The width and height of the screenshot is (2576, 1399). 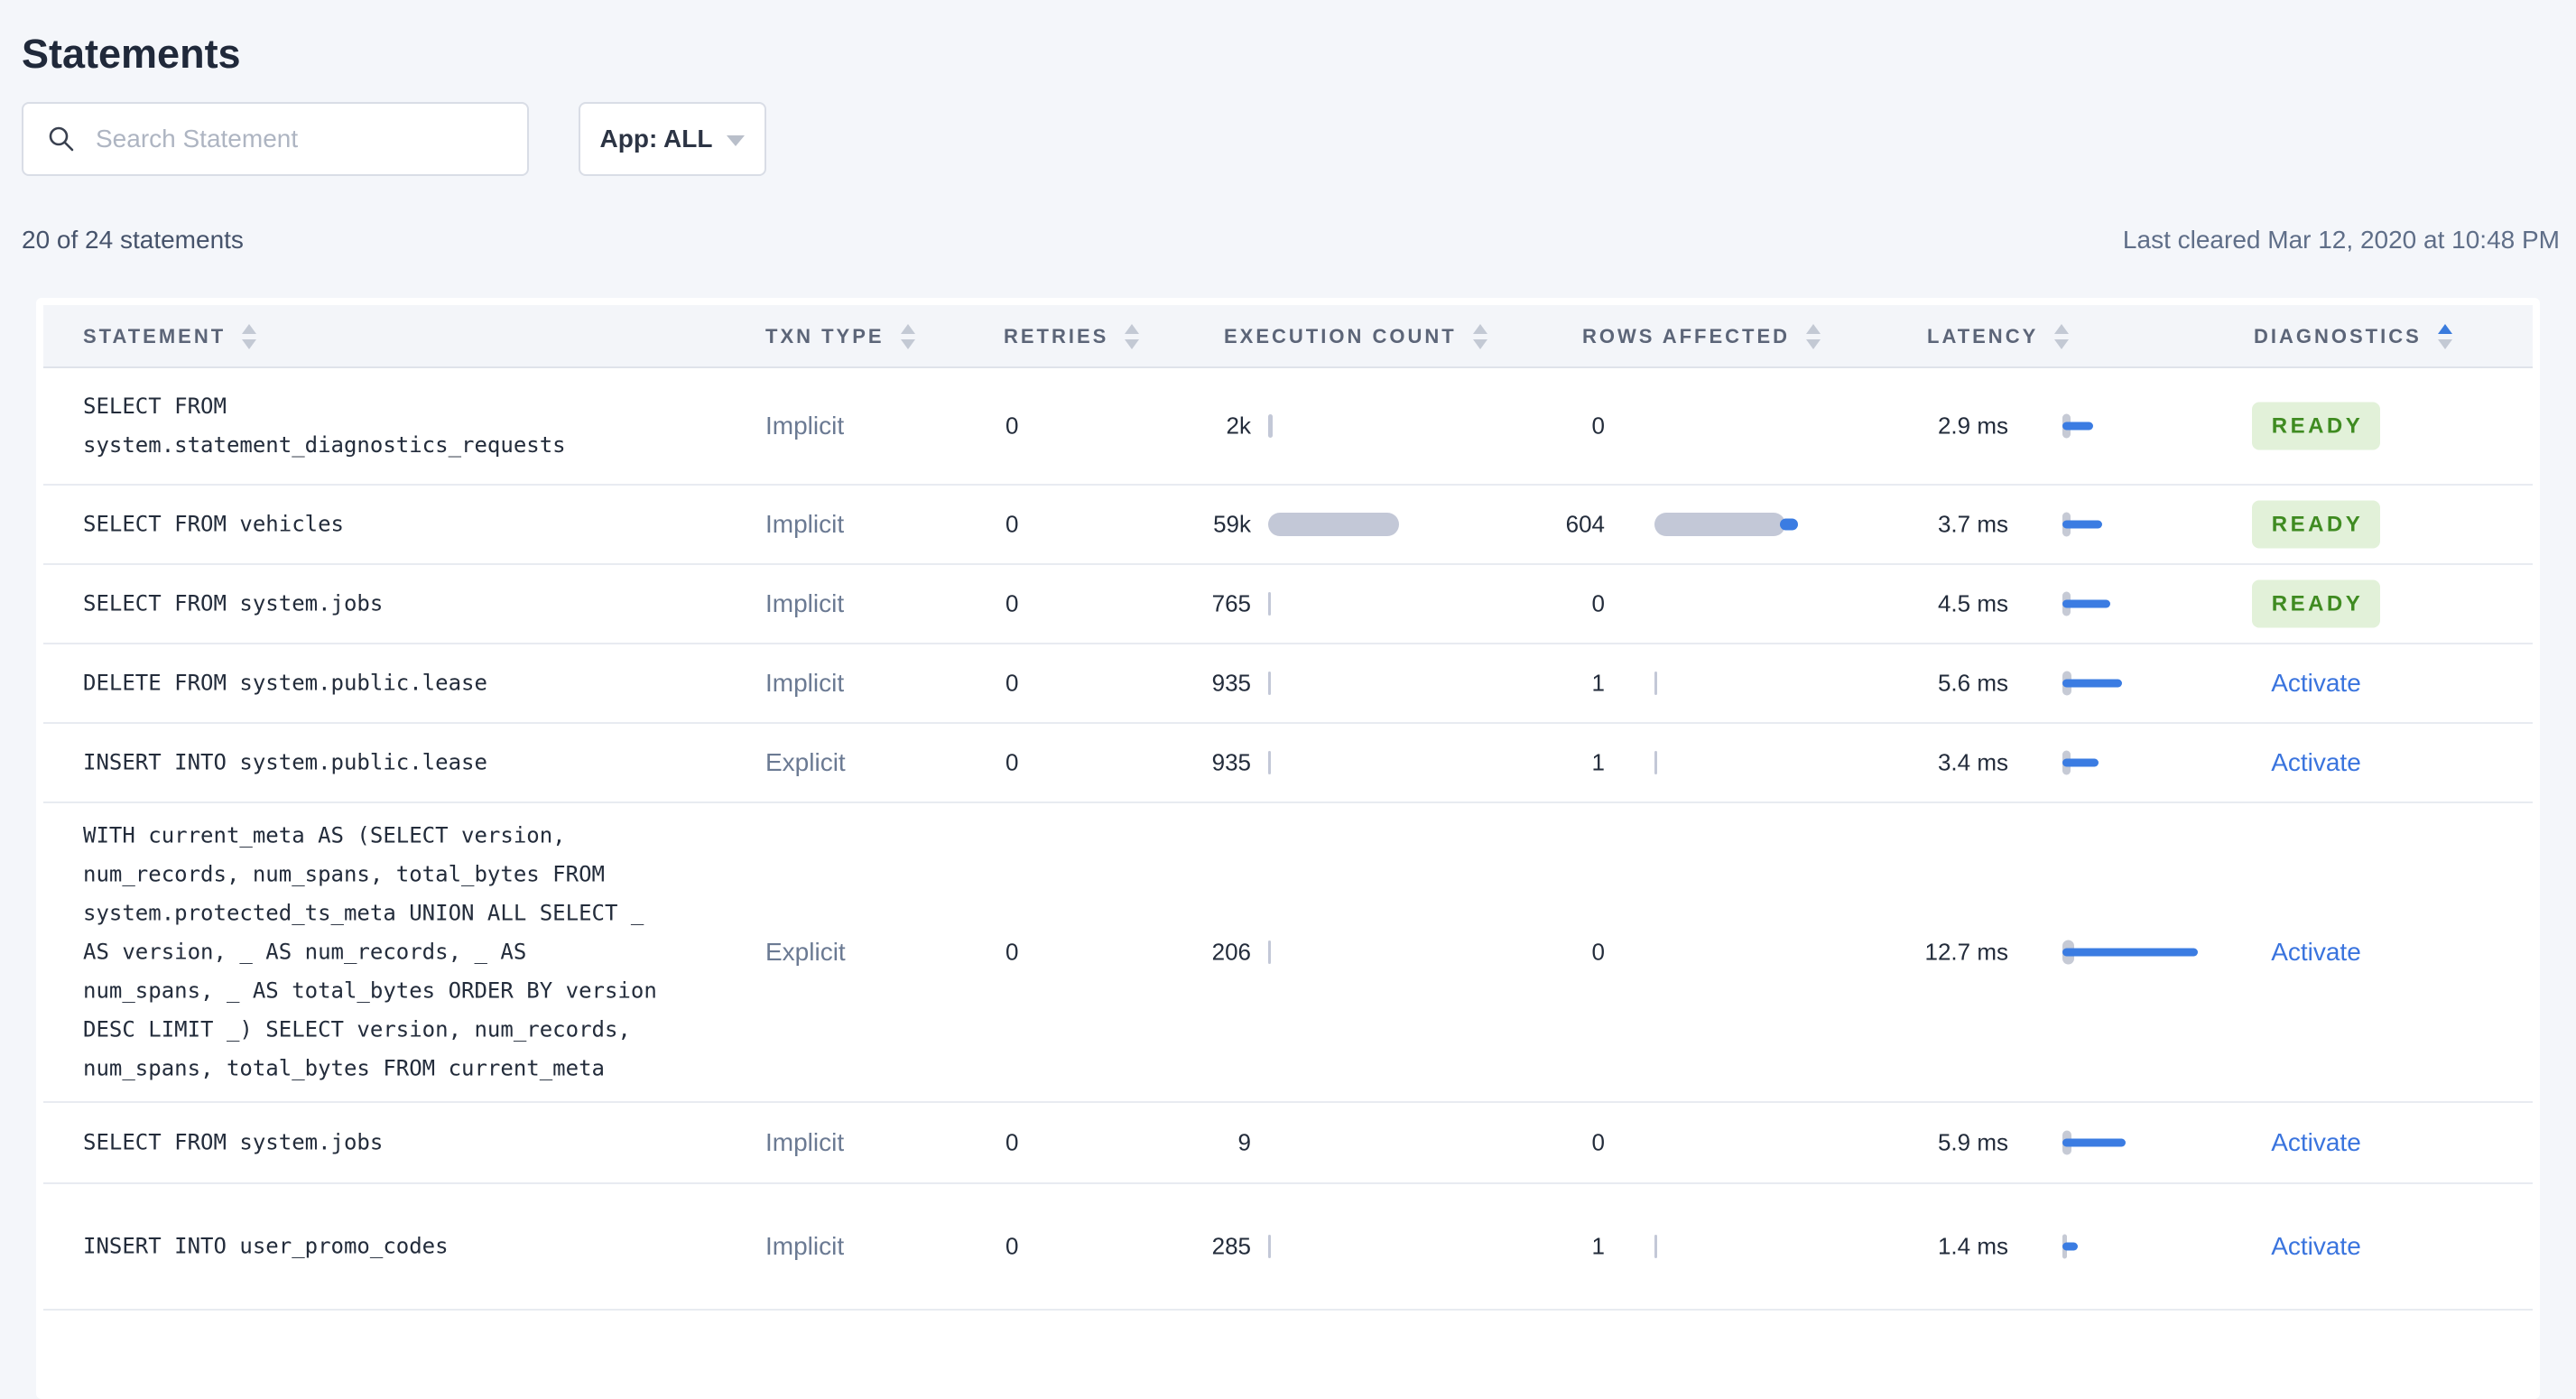 I want to click on column-header-label: EXECUTION COUNT, so click(x=1340, y=336).